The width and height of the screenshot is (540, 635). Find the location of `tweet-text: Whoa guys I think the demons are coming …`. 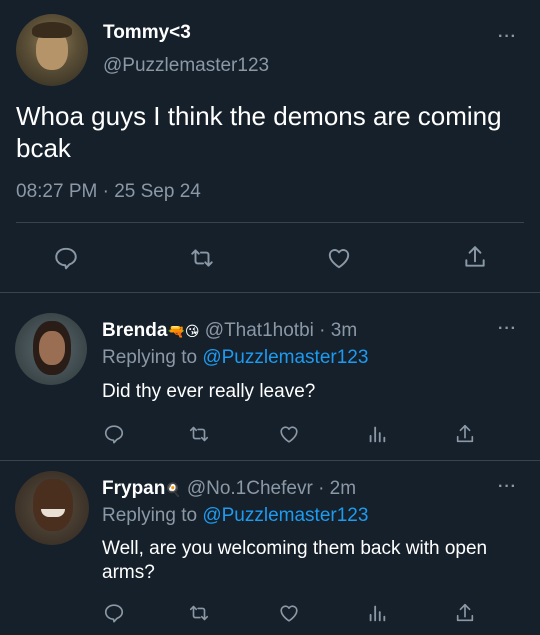

tweet-text: Whoa guys I think the demons are coming … is located at coordinates (259, 132).